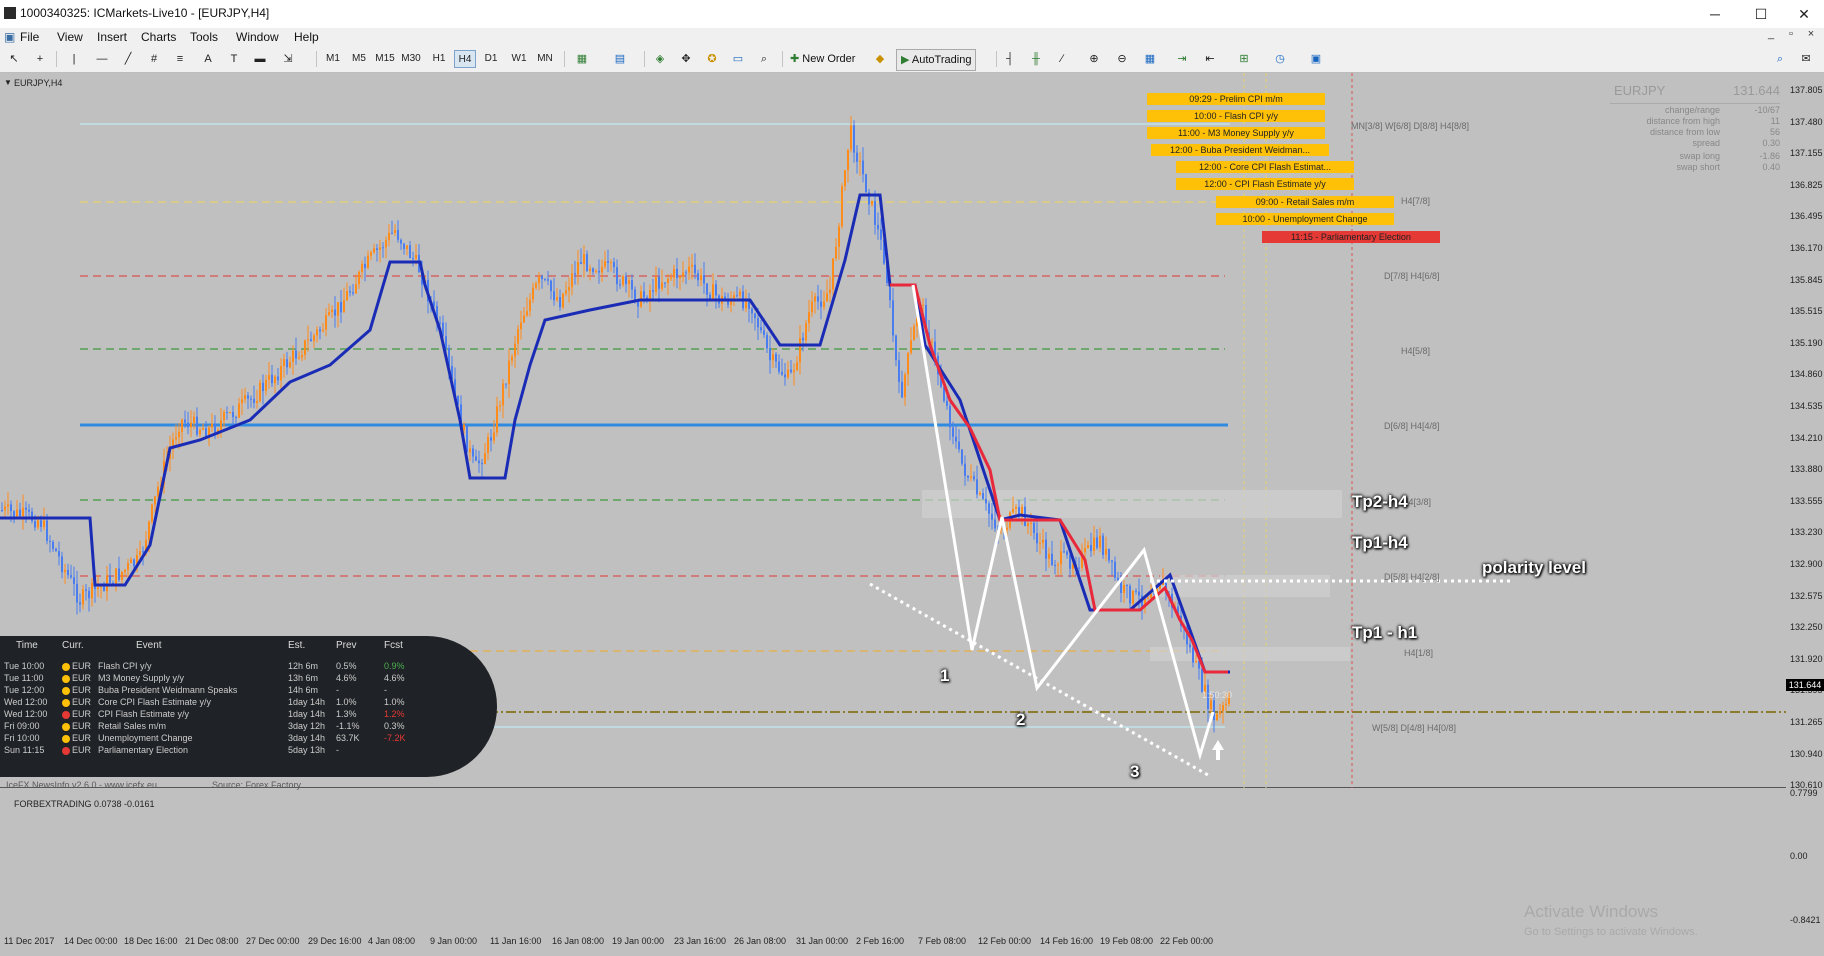  What do you see at coordinates (942, 941) in the screenshot?
I see `time-tick: 7 Feb 08:00` at bounding box center [942, 941].